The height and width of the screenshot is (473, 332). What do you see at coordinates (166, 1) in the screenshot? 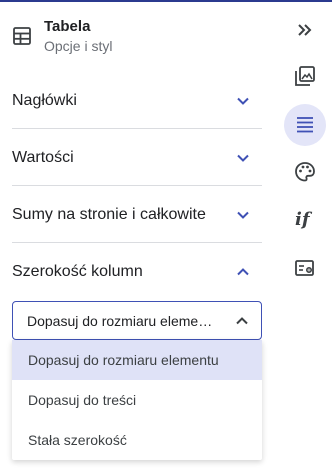
I see `top-accent-line` at bounding box center [166, 1].